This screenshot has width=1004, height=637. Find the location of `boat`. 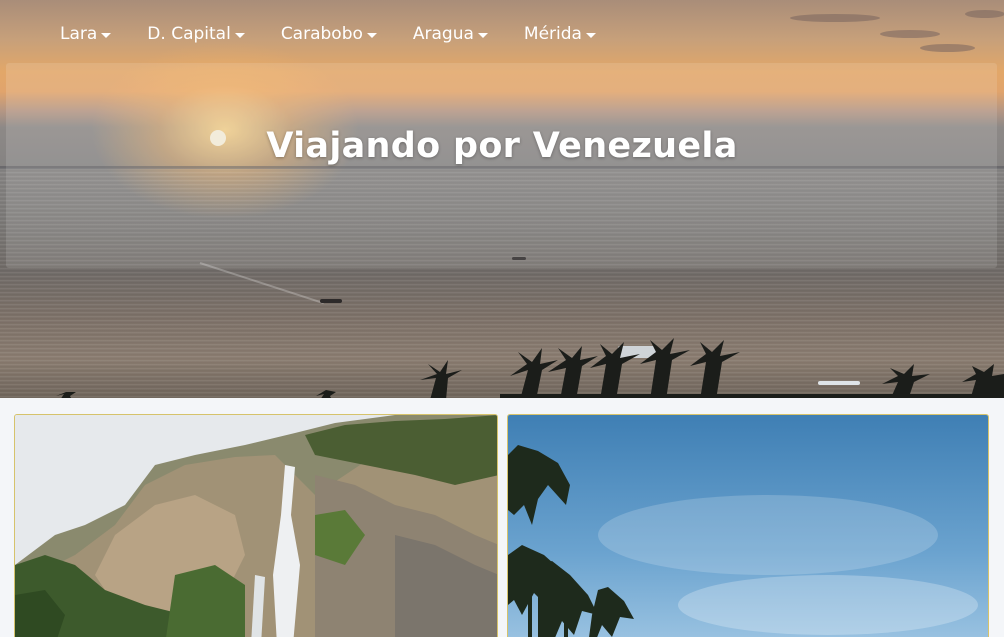

boat is located at coordinates (331, 301).